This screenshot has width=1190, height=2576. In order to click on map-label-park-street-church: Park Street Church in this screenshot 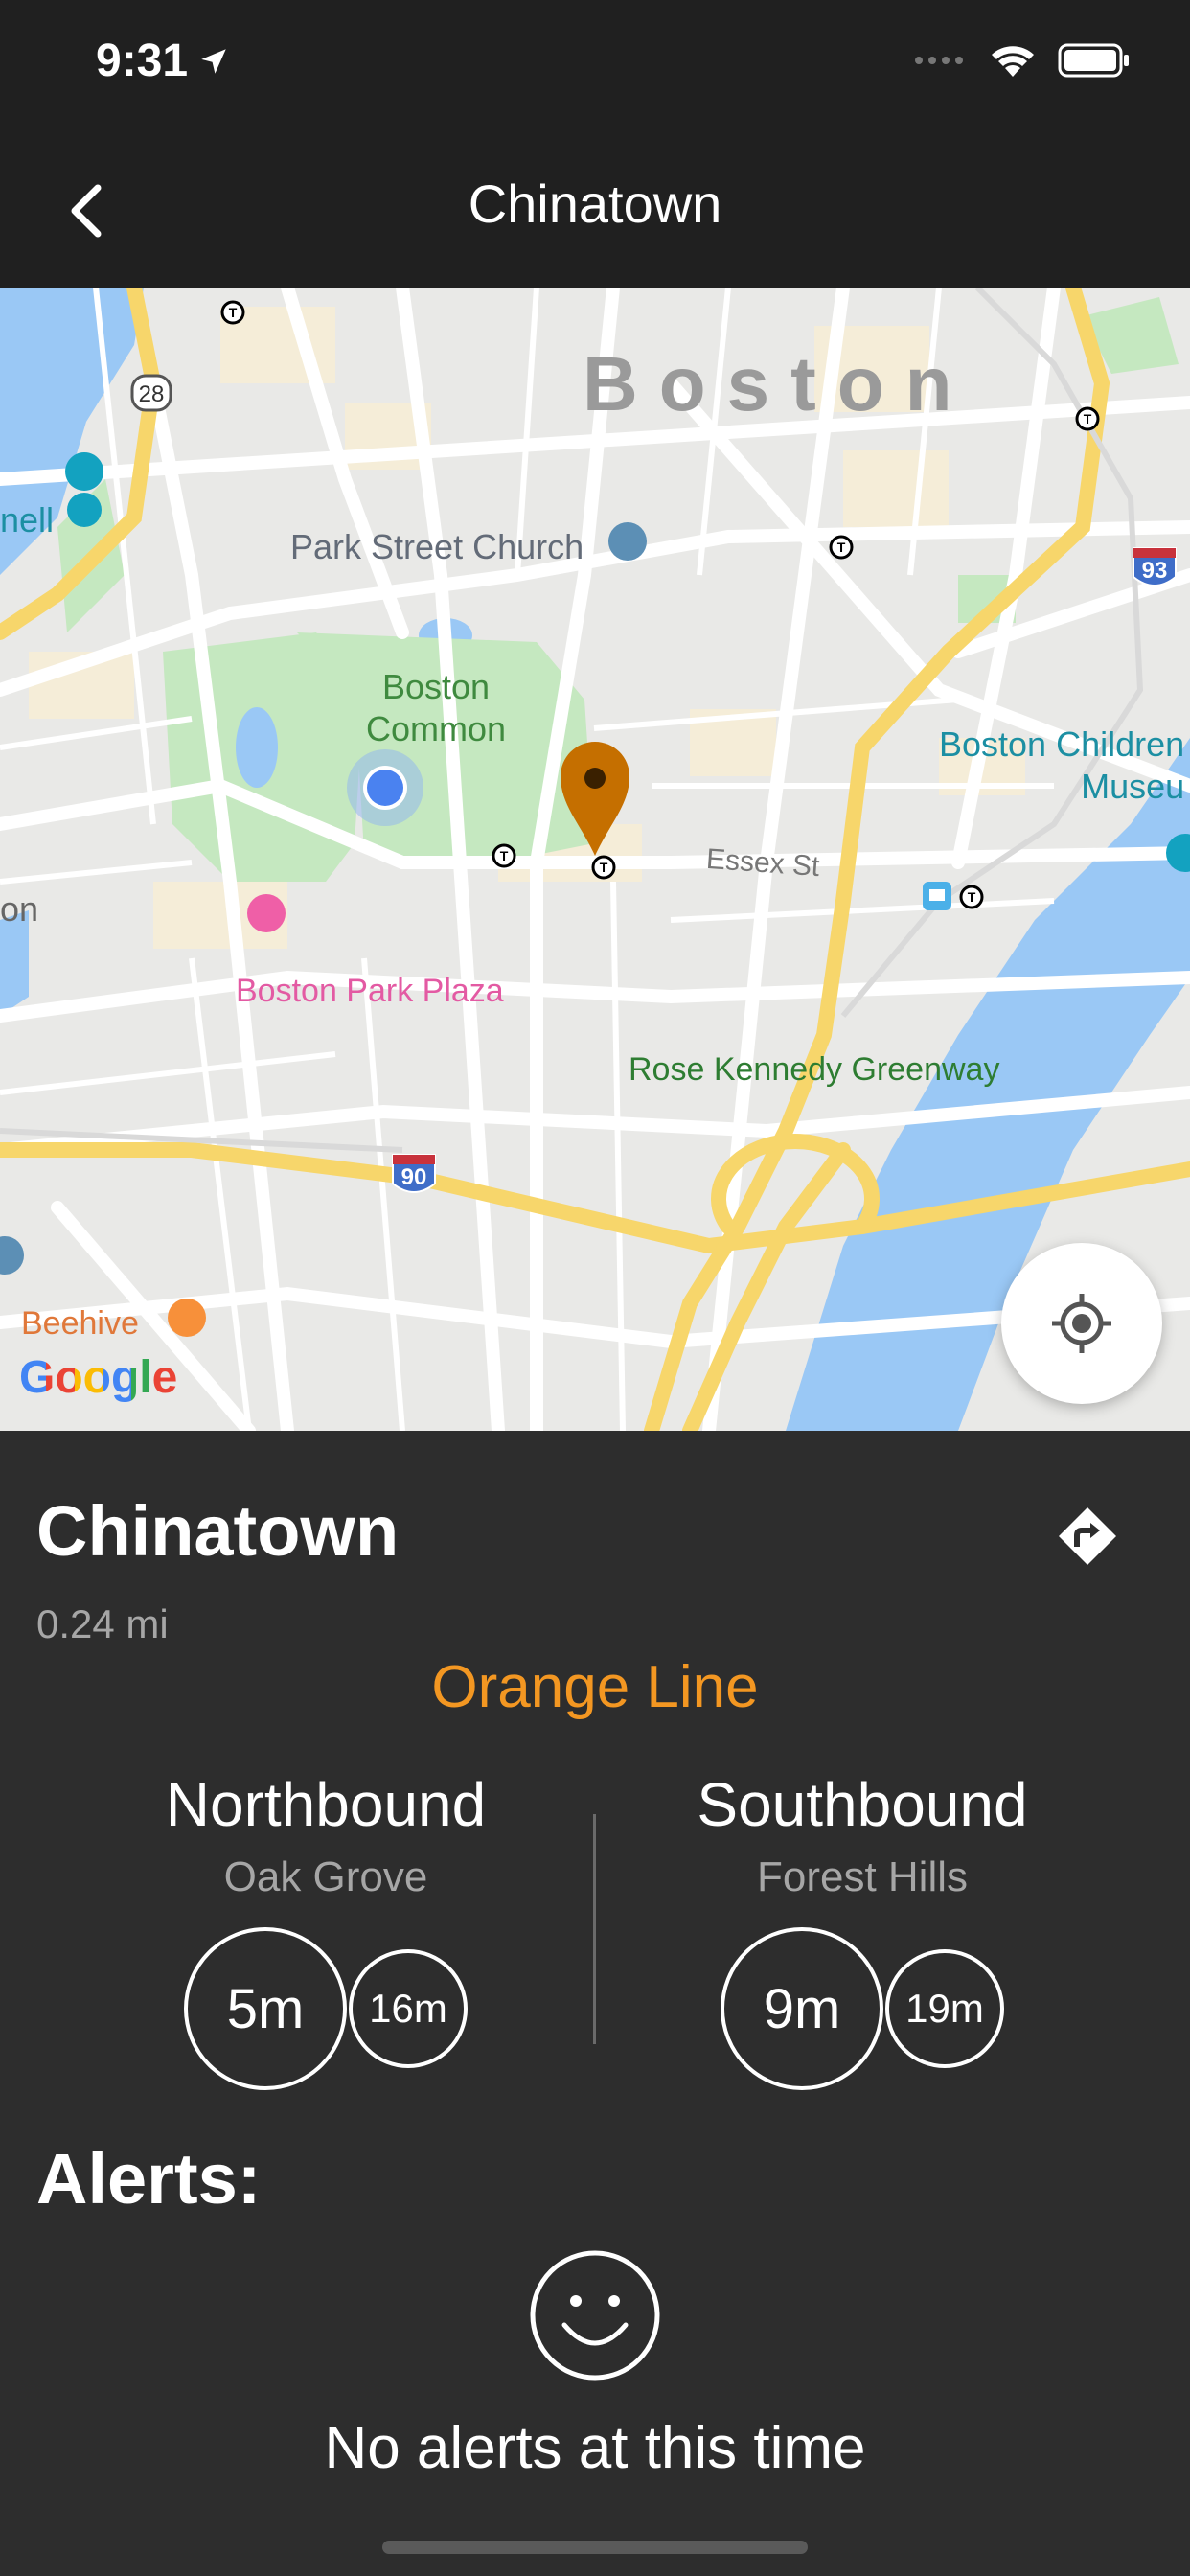, I will do `click(437, 546)`.